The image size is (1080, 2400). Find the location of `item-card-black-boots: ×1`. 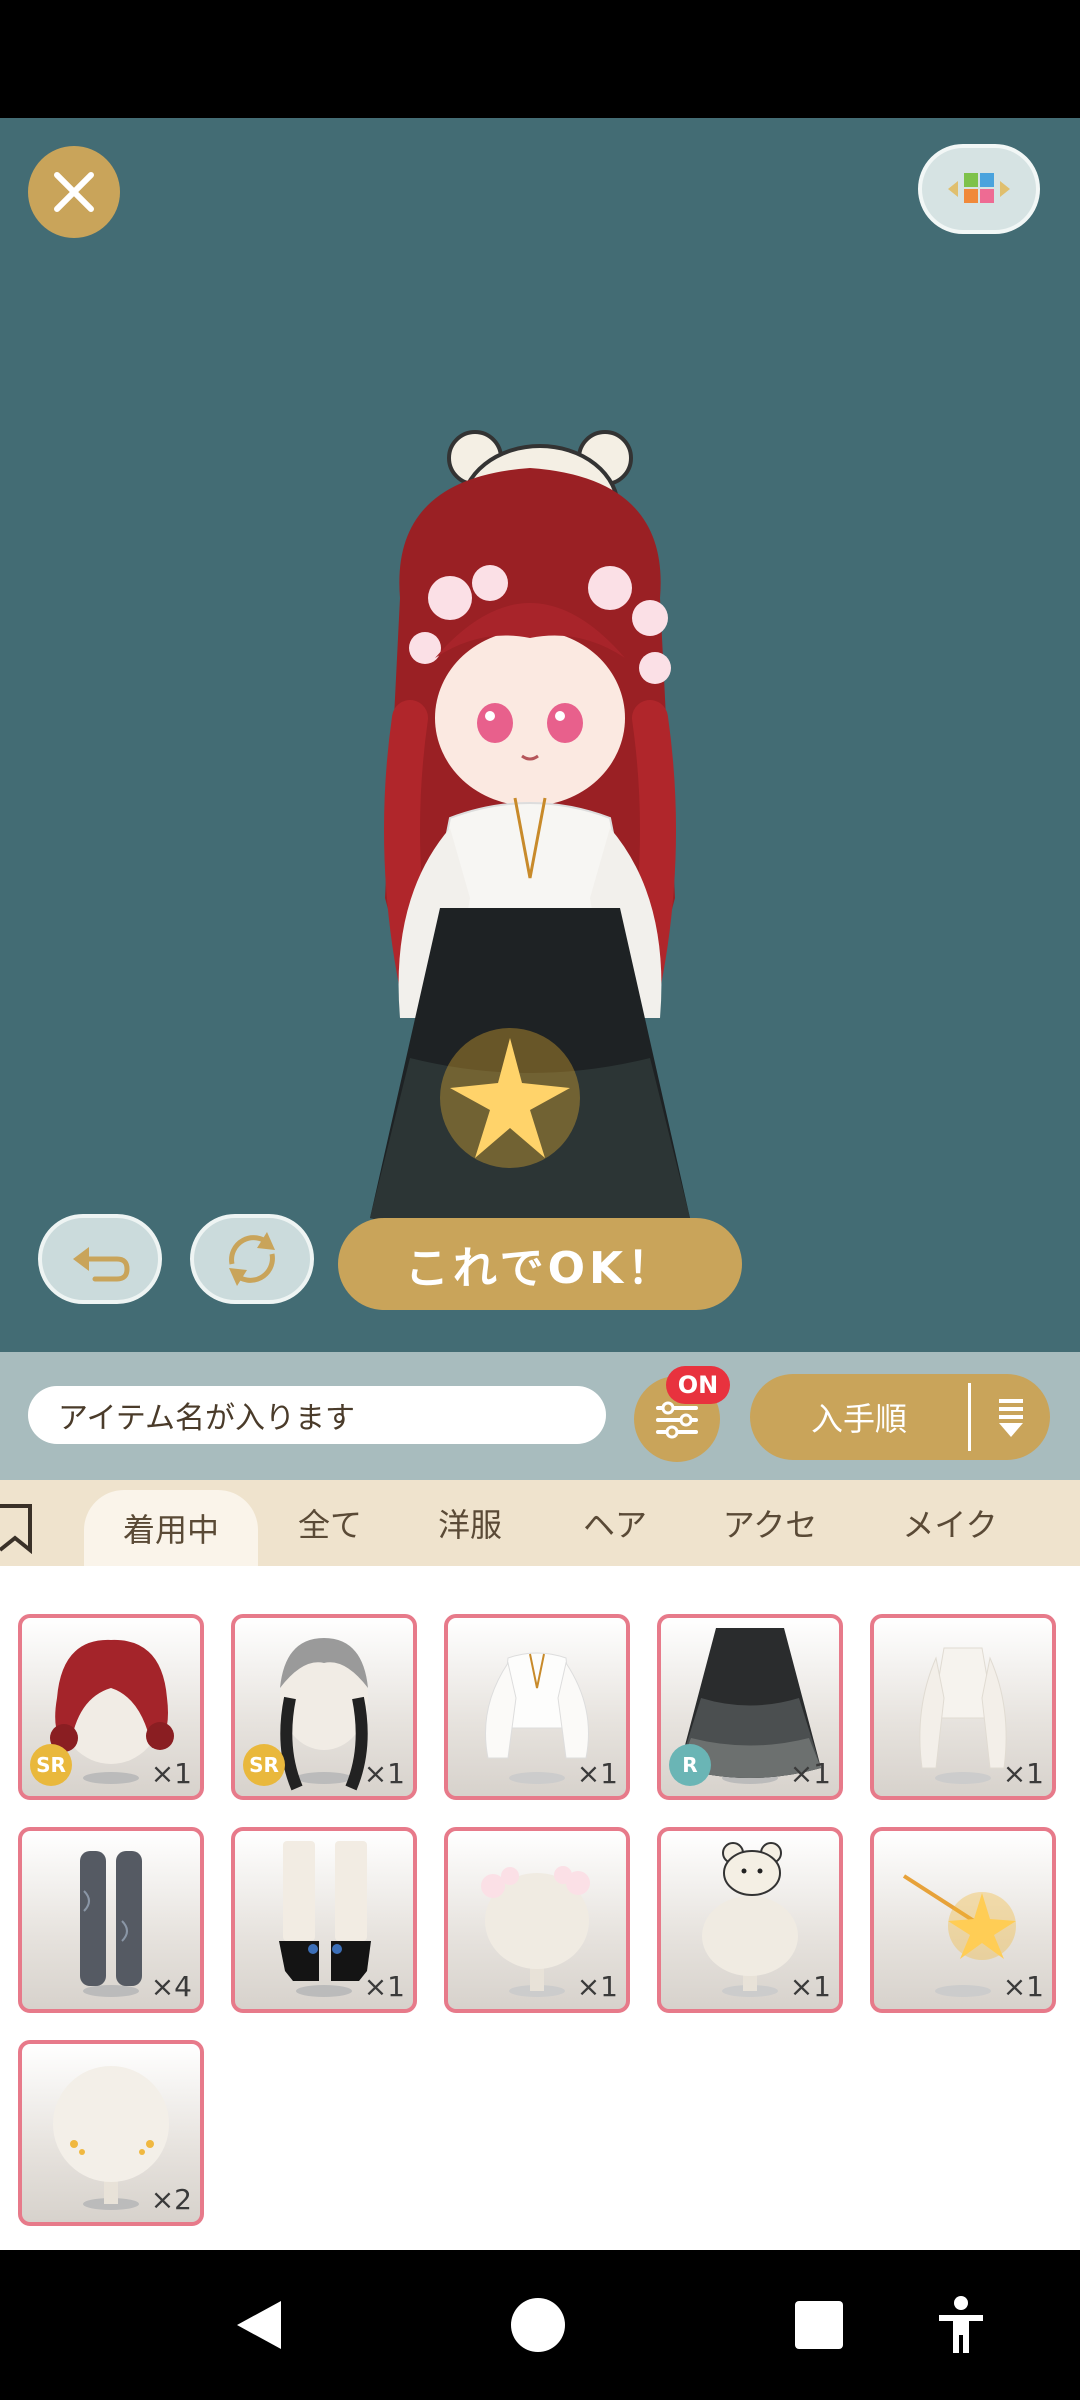

item-card-black-boots: ×1 is located at coordinates (324, 1920).